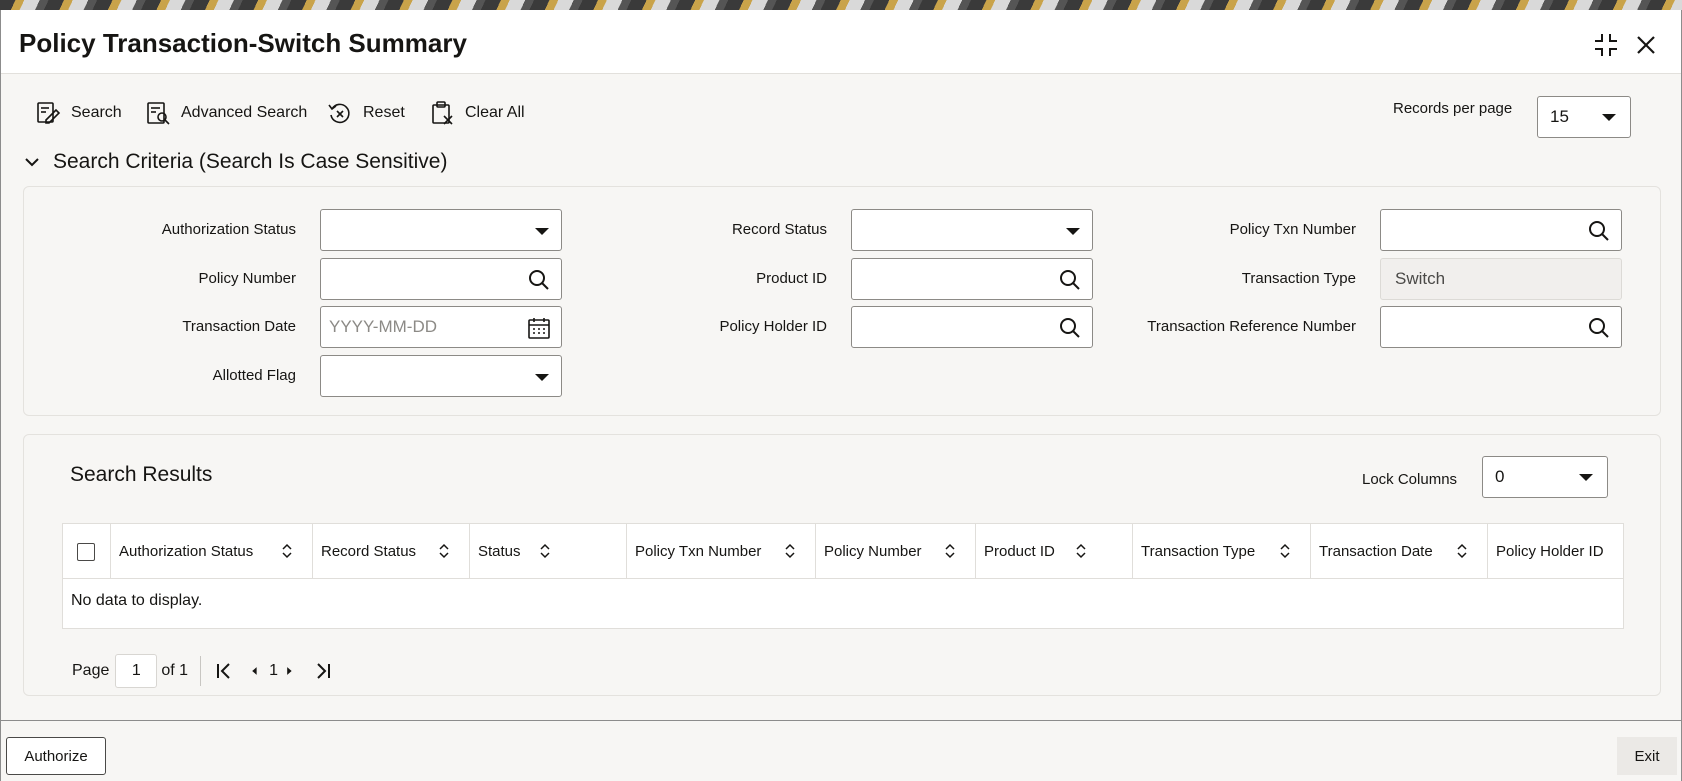  Describe the element at coordinates (791, 278) in the screenshot. I see `product-id-label: Product ID` at that location.